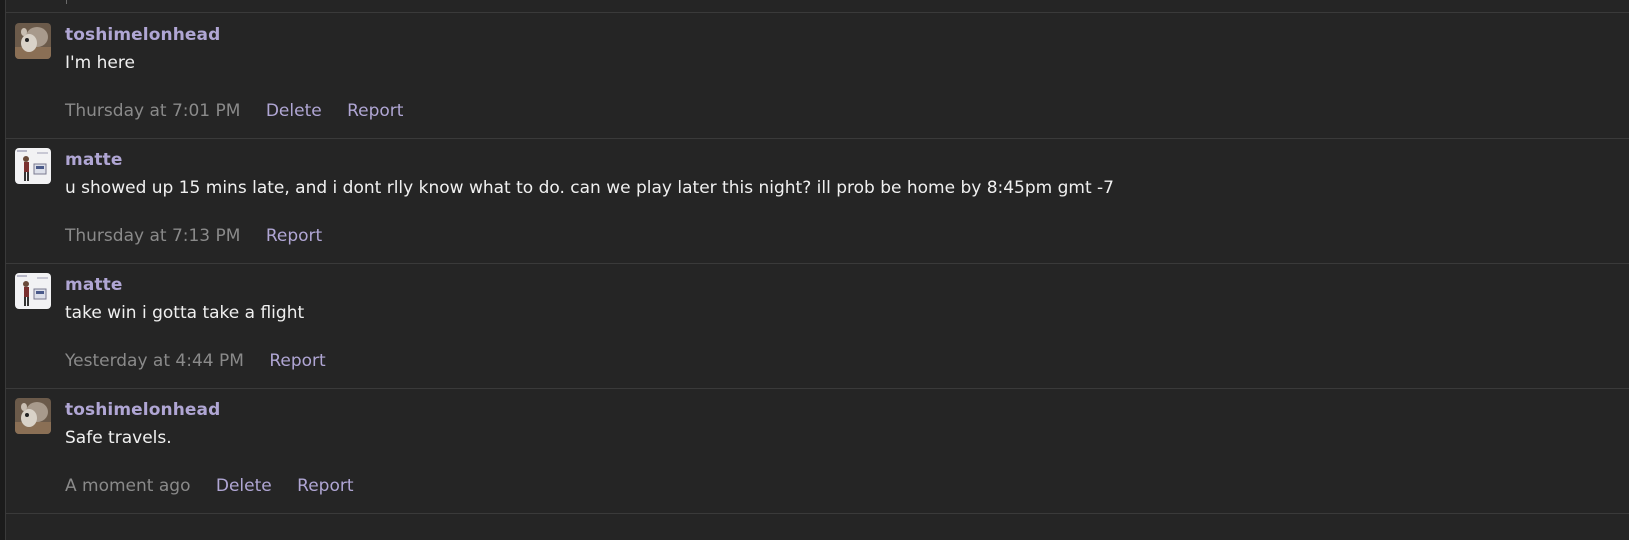 This screenshot has height=540, width=1629. Describe the element at coordinates (209, 486) in the screenshot. I see `message-footer: A moment ago Delete Report` at that location.